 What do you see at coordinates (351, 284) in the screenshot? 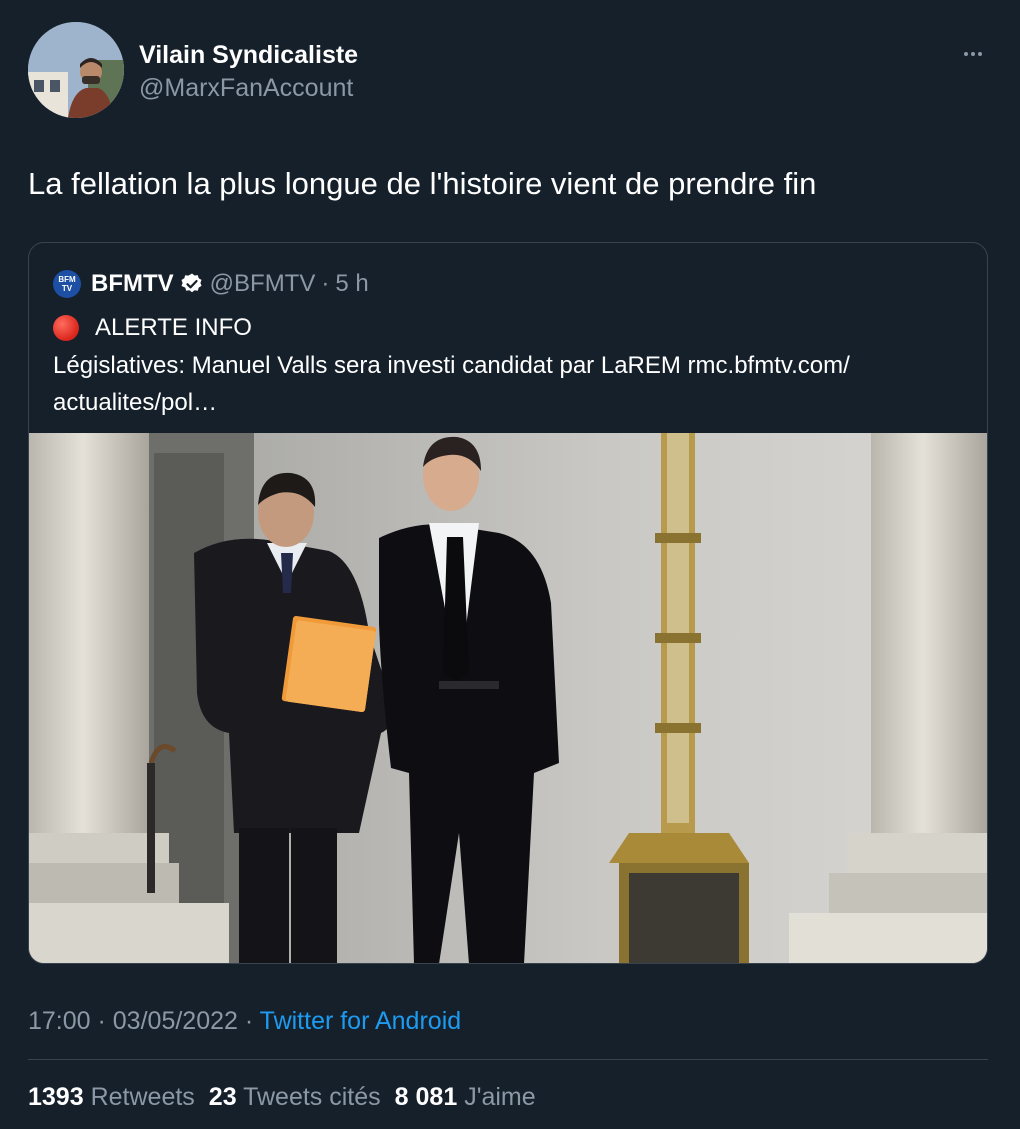
I see `quoted-time: 5 h` at bounding box center [351, 284].